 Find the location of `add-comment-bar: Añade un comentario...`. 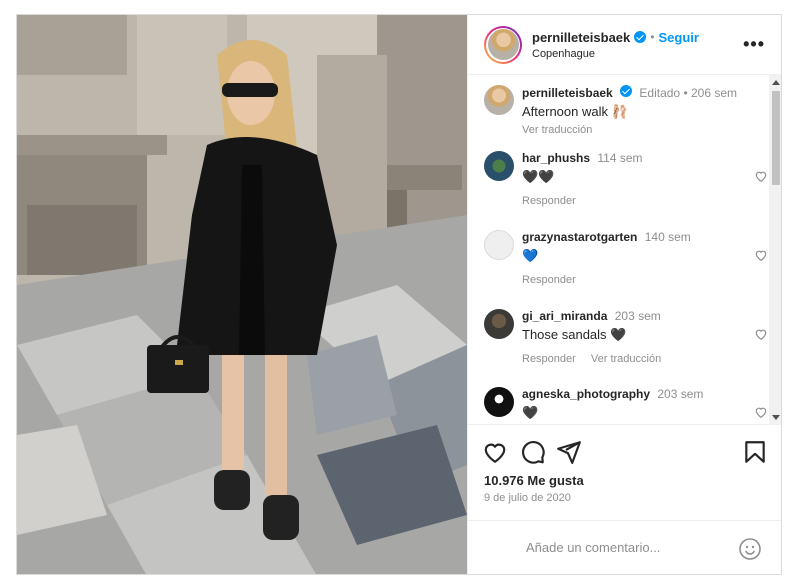

add-comment-bar: Añade un comentario... is located at coordinates (624, 547).